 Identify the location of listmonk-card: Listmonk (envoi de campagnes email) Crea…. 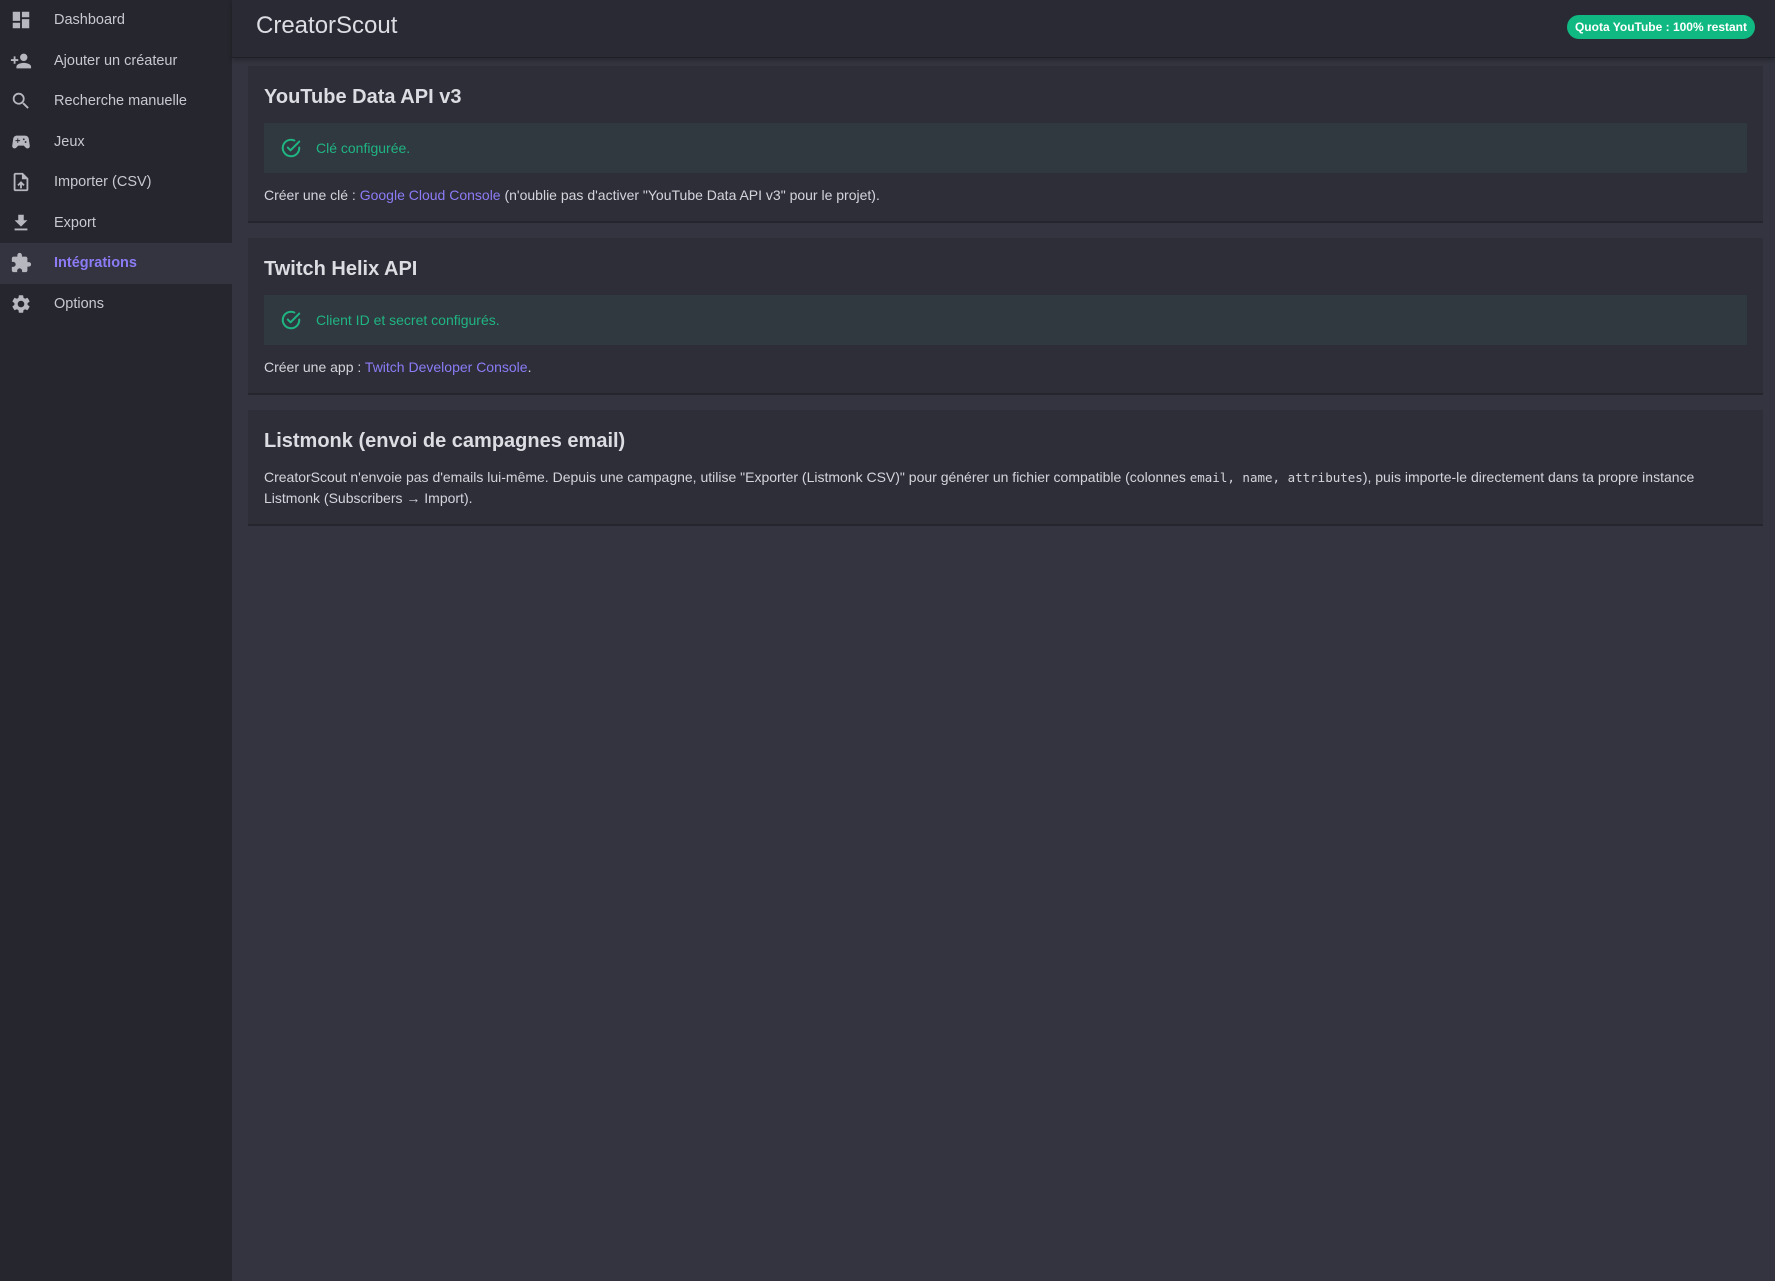
(1005, 468).